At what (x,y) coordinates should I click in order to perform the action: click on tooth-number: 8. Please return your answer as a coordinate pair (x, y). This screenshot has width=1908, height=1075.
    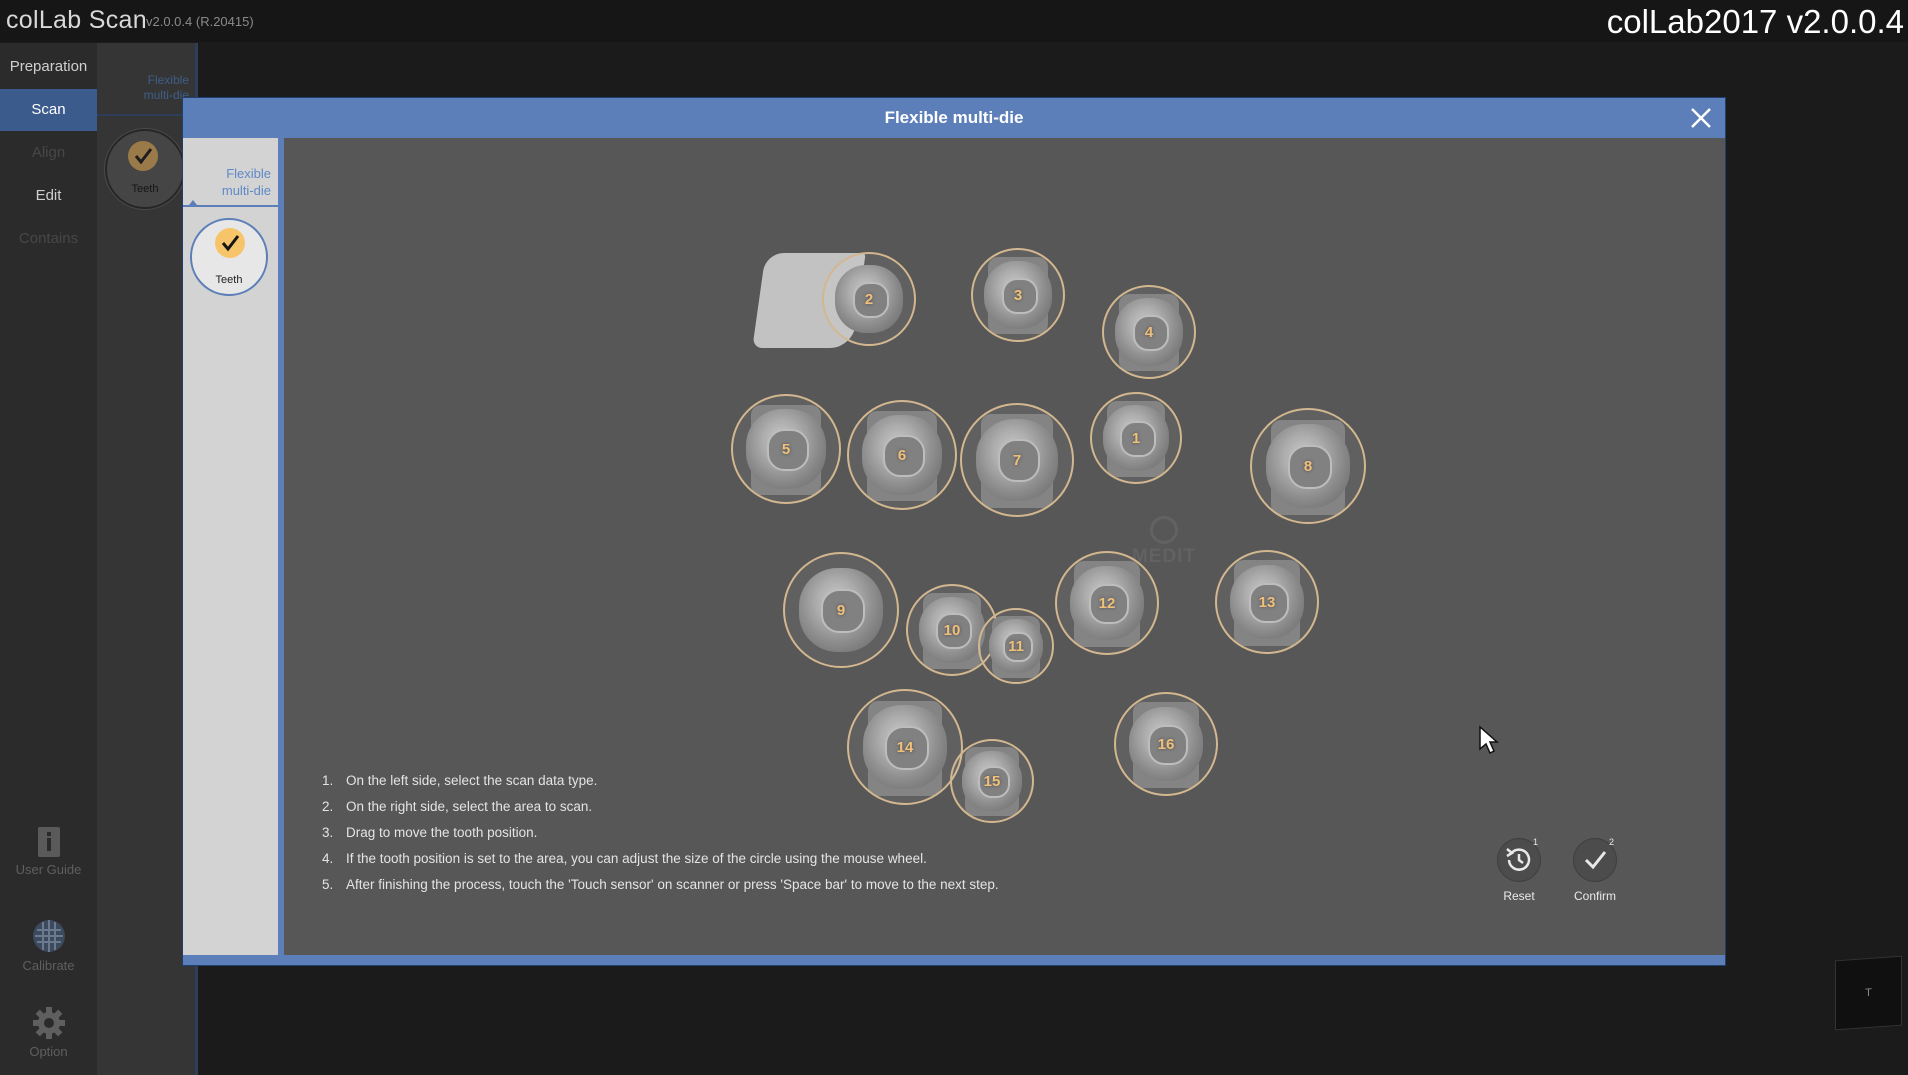
    Looking at the image, I should click on (1308, 466).